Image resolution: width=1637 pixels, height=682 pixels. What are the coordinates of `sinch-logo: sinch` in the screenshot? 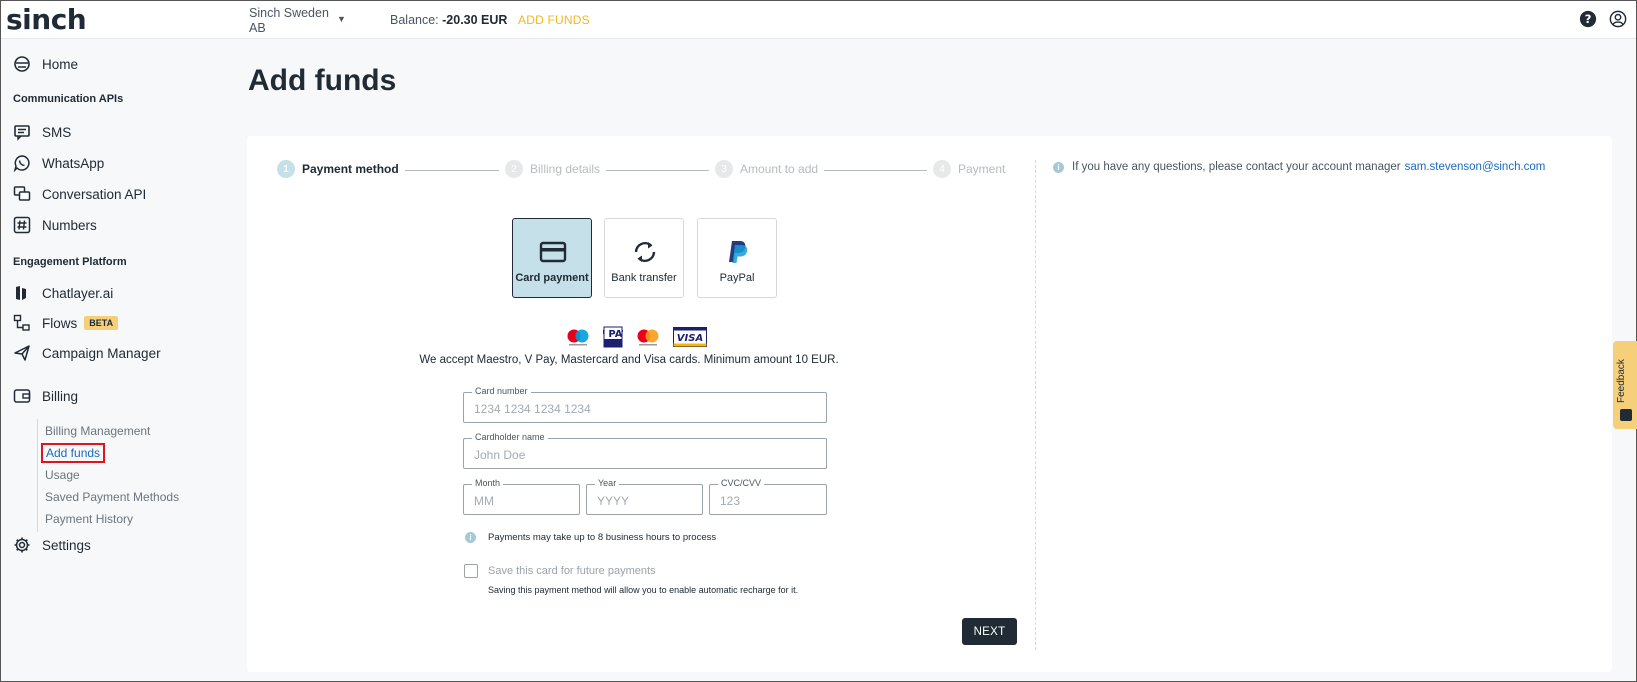 It's located at (46, 19).